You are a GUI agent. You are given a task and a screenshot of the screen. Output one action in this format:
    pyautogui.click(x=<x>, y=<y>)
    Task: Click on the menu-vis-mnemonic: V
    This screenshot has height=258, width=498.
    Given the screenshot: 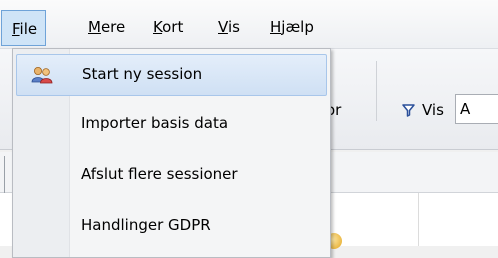 What is the action you would take?
    pyautogui.click(x=223, y=27)
    